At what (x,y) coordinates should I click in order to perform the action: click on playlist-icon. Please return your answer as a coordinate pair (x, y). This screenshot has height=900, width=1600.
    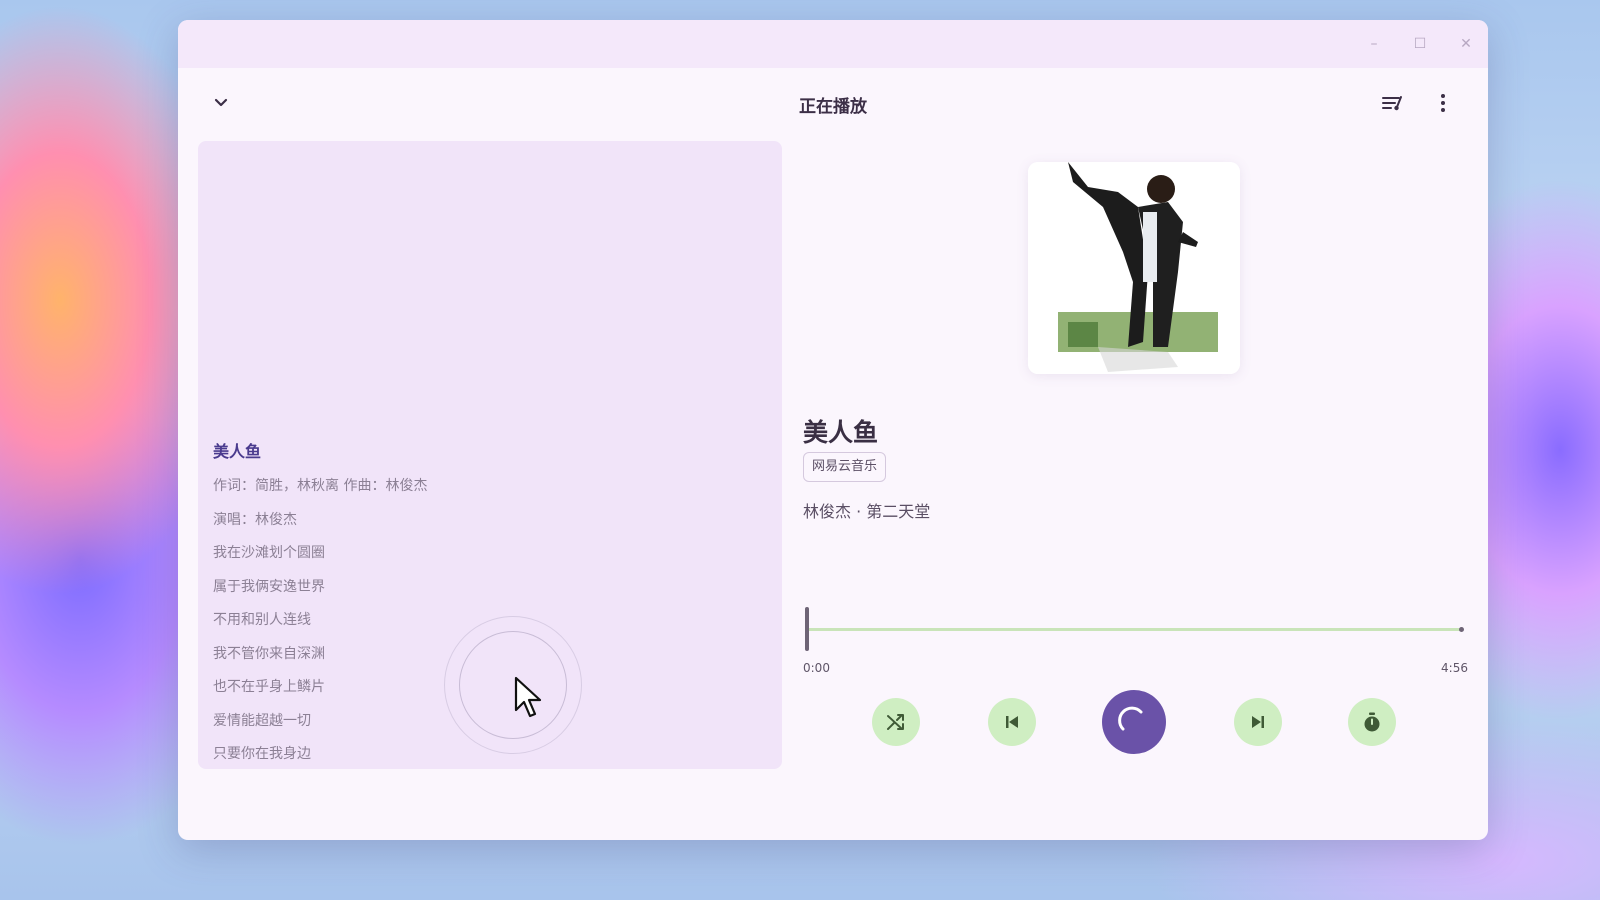
    Looking at the image, I should click on (1392, 103).